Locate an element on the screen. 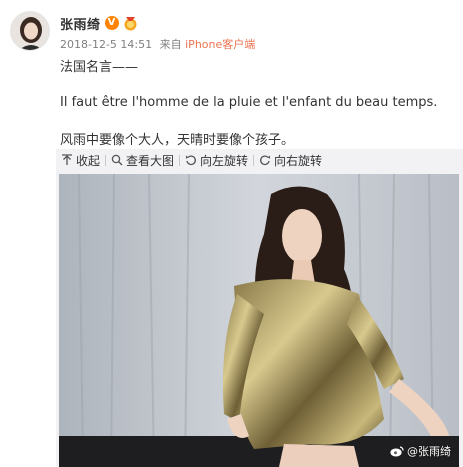 The width and height of the screenshot is (463, 467). view-large-button: 查看大图 is located at coordinates (142, 160).